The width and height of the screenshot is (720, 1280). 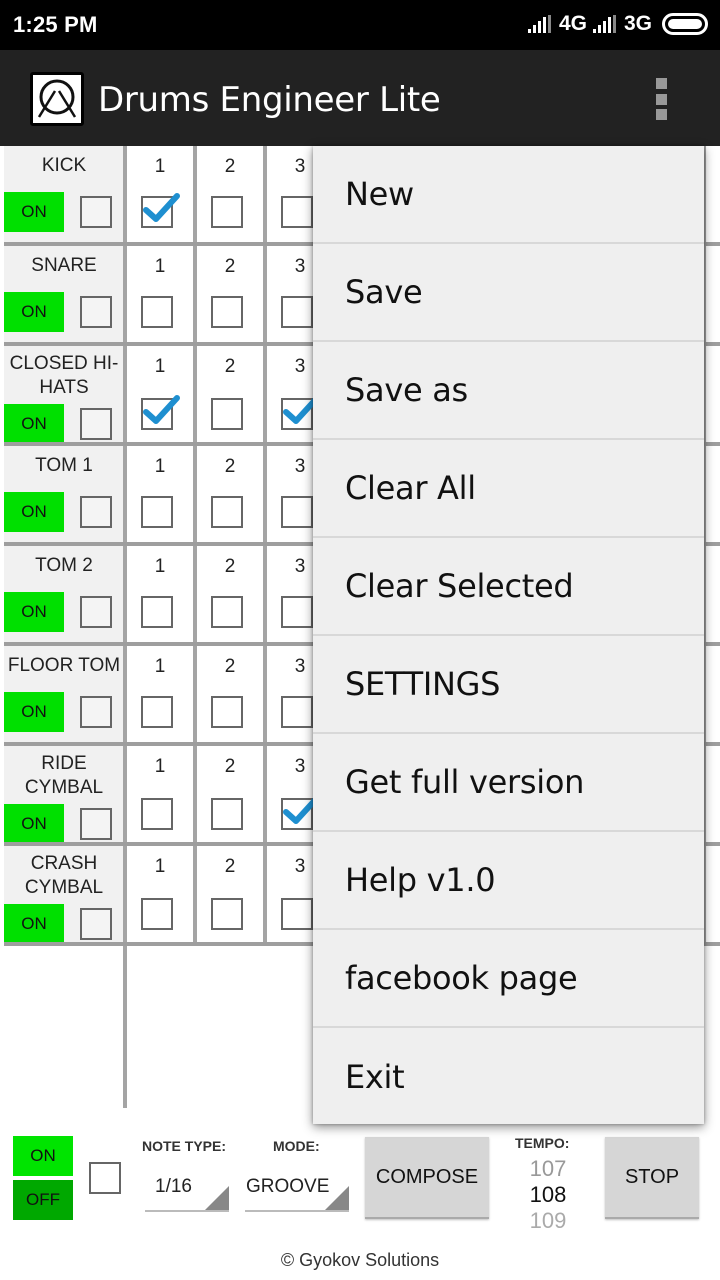 What do you see at coordinates (184, 1146) in the screenshot?
I see `note-type-label: NOTE TYPE:` at bounding box center [184, 1146].